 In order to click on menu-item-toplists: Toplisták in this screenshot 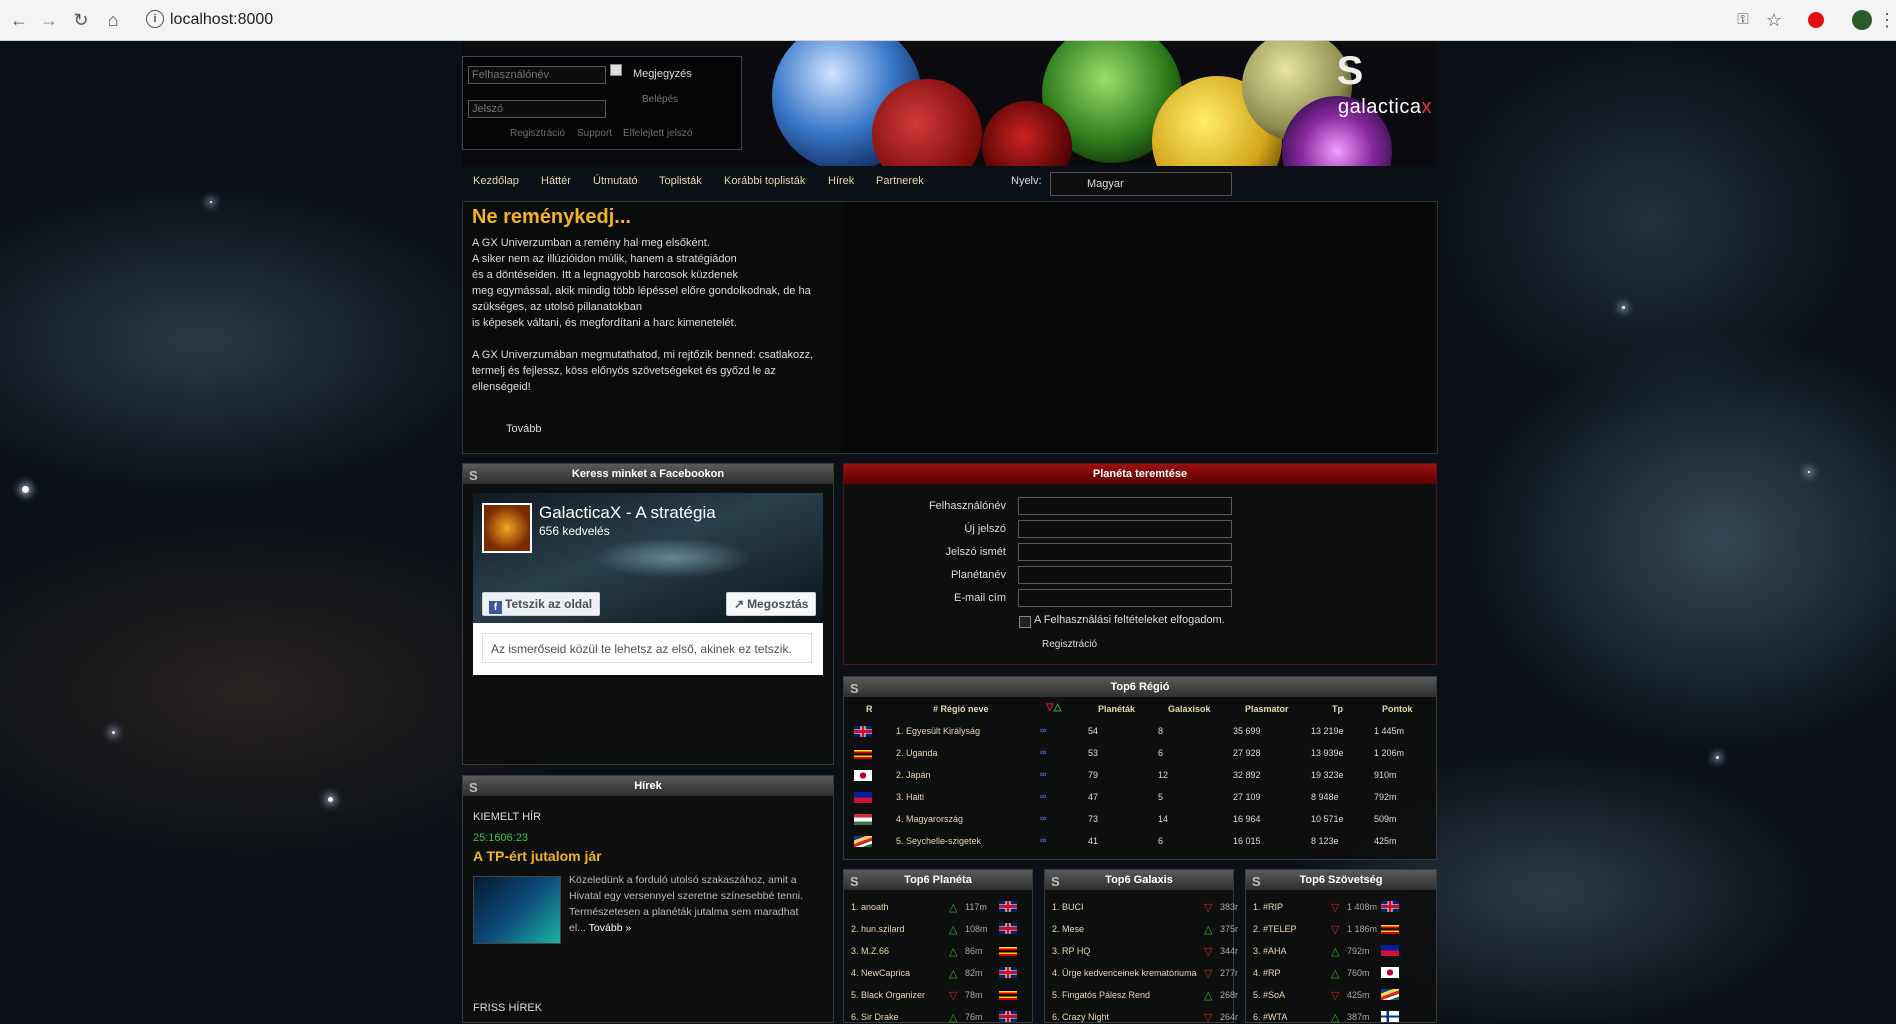, I will do `click(680, 181)`.